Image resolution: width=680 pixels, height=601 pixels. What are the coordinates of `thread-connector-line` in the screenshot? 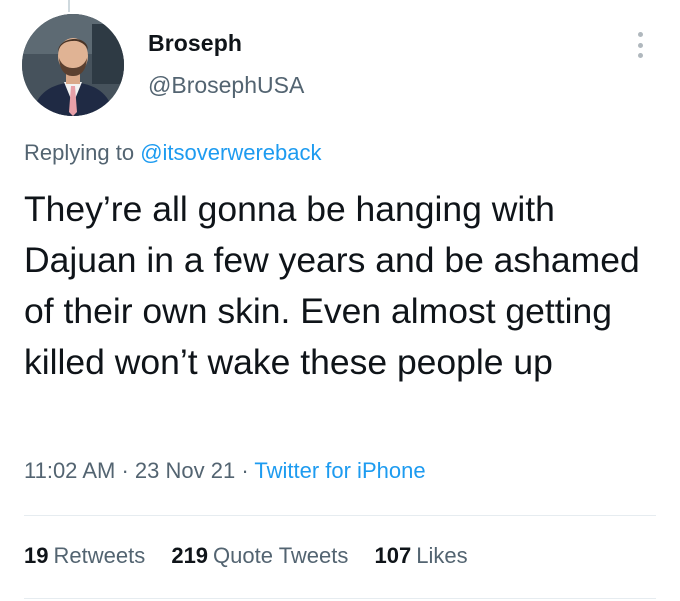 It's located at (69, 6).